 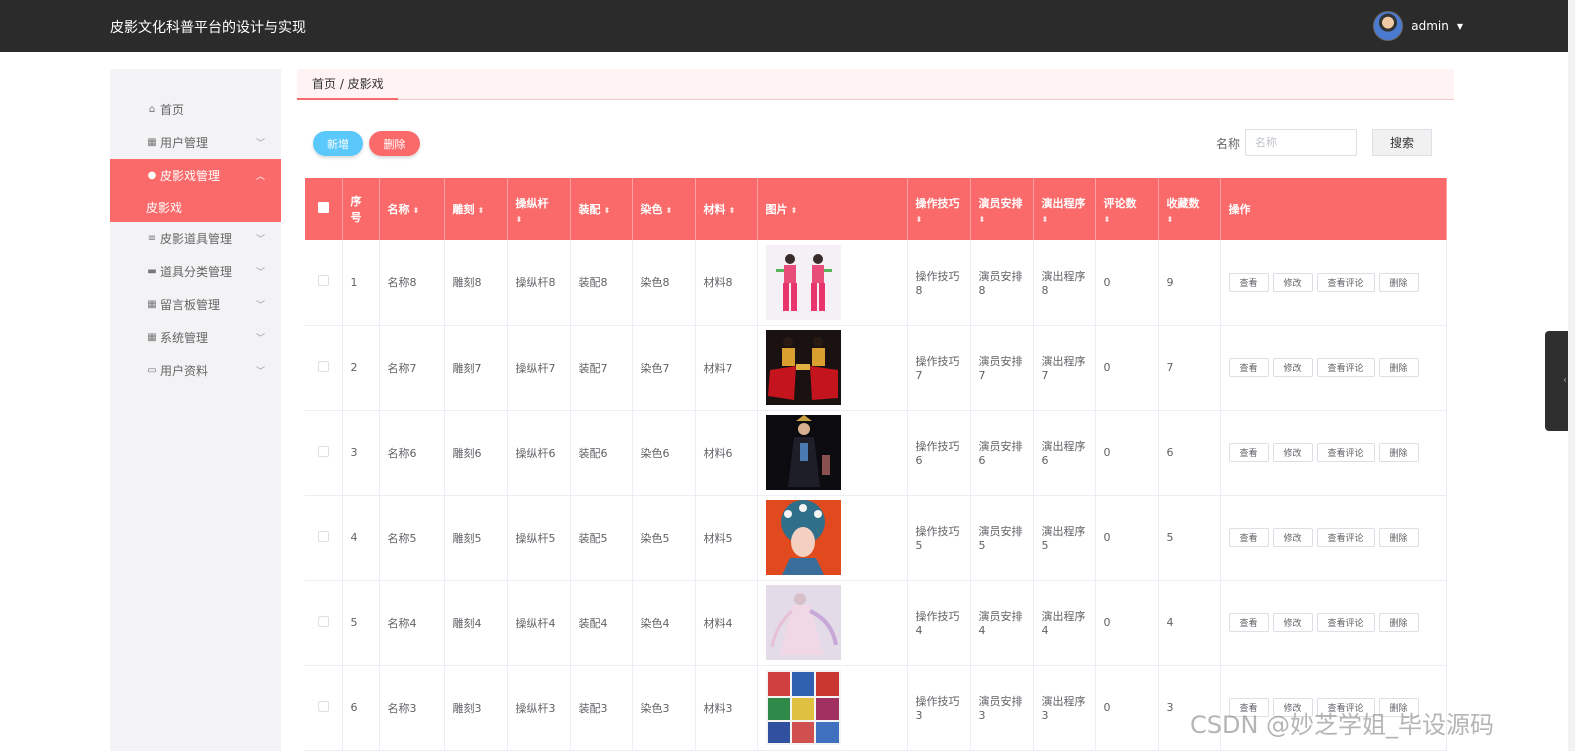 I want to click on column-header: 材料 ⬍, so click(x=726, y=209).